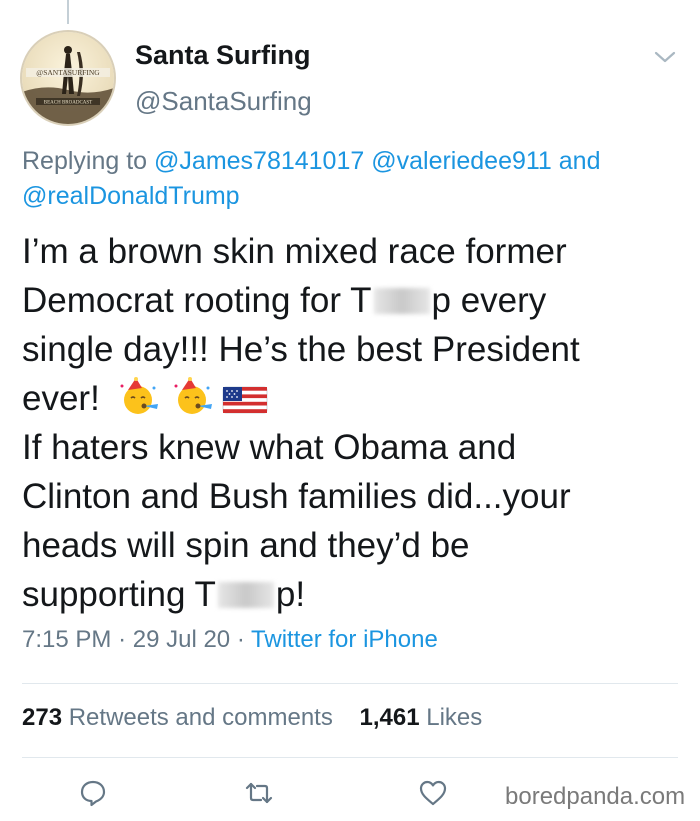 The height and width of the screenshot is (821, 700). I want to click on likes-label: Likes, so click(454, 717).